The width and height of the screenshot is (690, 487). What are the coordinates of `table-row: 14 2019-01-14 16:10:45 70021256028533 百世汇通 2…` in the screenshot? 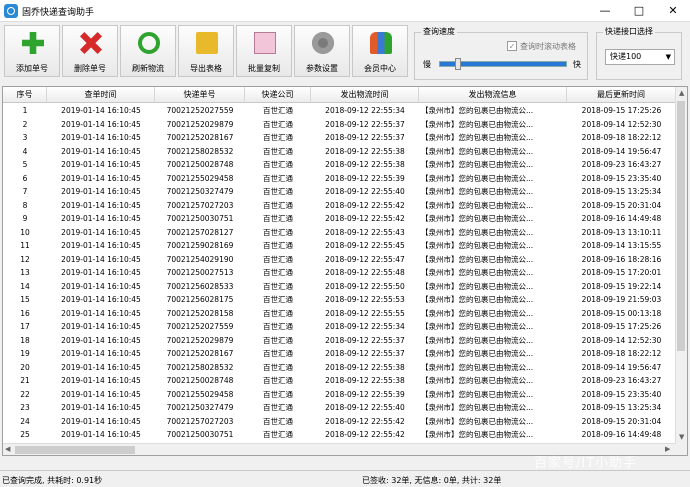 It's located at (339, 287).